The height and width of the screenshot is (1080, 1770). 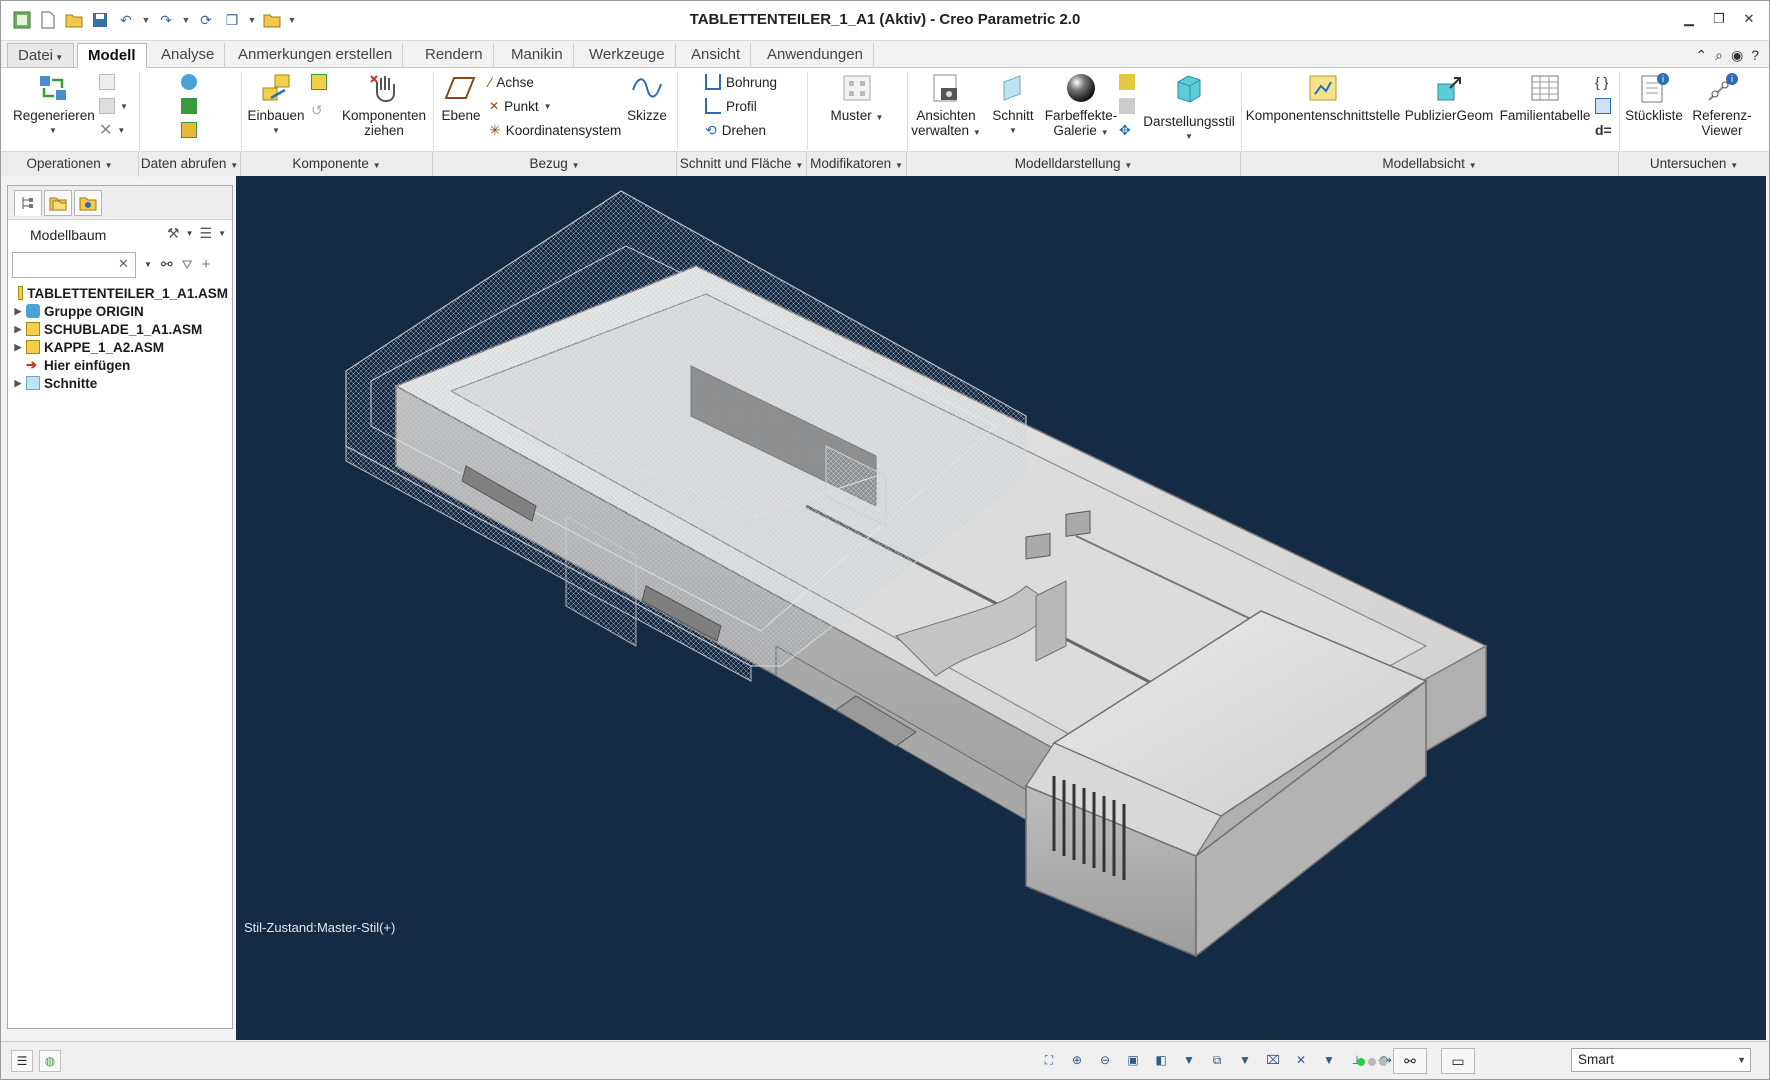 What do you see at coordinates (384, 105) in the screenshot?
I see `komponenten-ziehen-button: Komponenten ziehen` at bounding box center [384, 105].